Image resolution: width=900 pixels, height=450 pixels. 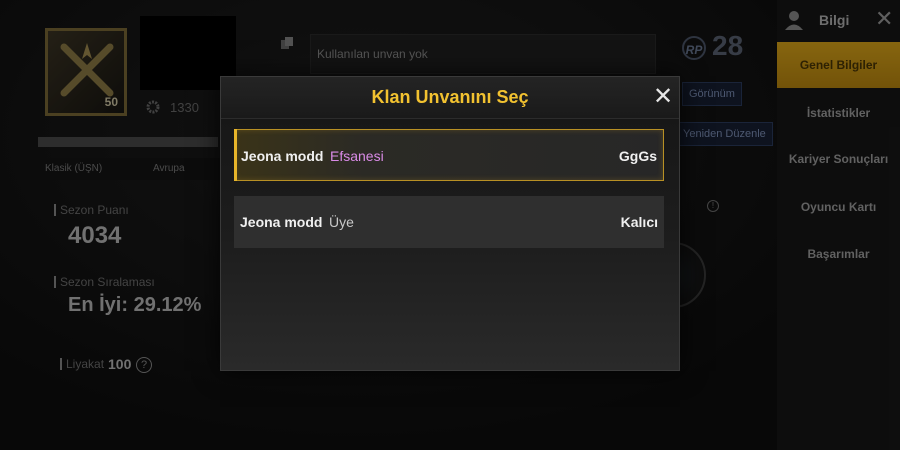 What do you see at coordinates (639, 222) in the screenshot?
I see `option-tag: Kalıcı` at bounding box center [639, 222].